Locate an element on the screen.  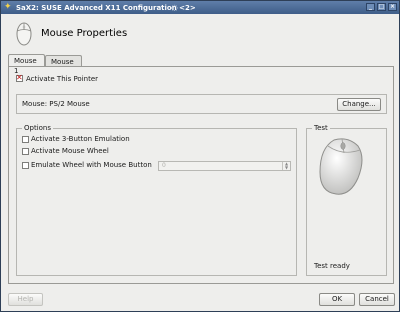
test-group-title: Test is located at coordinates (321, 128).